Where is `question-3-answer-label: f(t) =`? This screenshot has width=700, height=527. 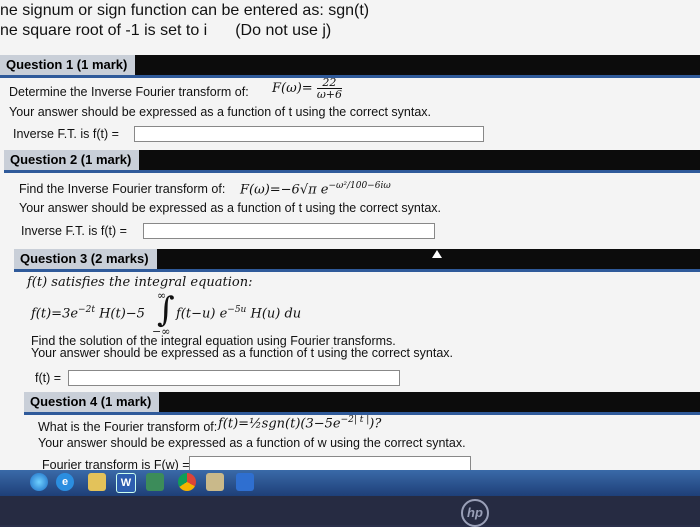
question-3-answer-label: f(t) = is located at coordinates (48, 378).